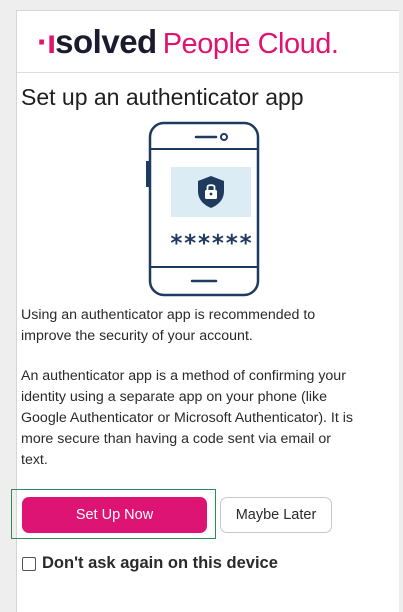 Image resolution: width=403 pixels, height=612 pixels. I want to click on logo-mark: ·ı, so click(46, 41).